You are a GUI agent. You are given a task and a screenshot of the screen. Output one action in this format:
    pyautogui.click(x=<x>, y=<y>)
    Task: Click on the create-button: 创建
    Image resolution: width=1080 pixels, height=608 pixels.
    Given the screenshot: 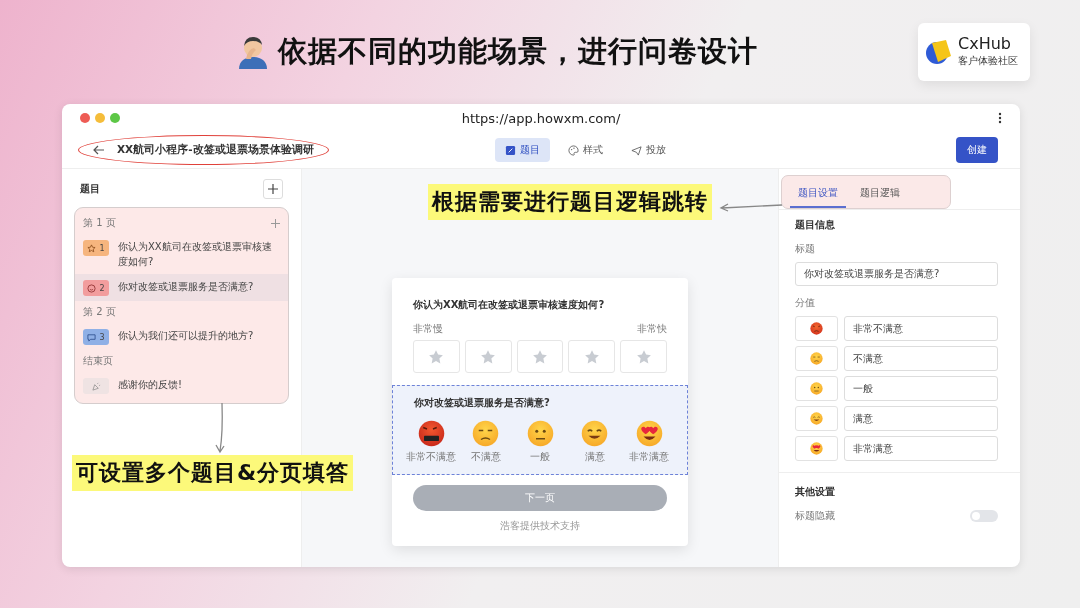 What is the action you would take?
    pyautogui.click(x=977, y=150)
    